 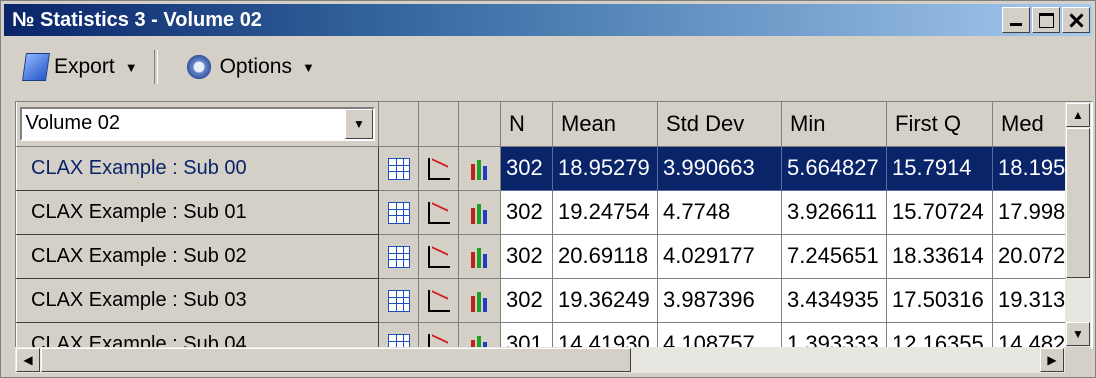 I want to click on table-cell: 7.245651, so click(x=834, y=256).